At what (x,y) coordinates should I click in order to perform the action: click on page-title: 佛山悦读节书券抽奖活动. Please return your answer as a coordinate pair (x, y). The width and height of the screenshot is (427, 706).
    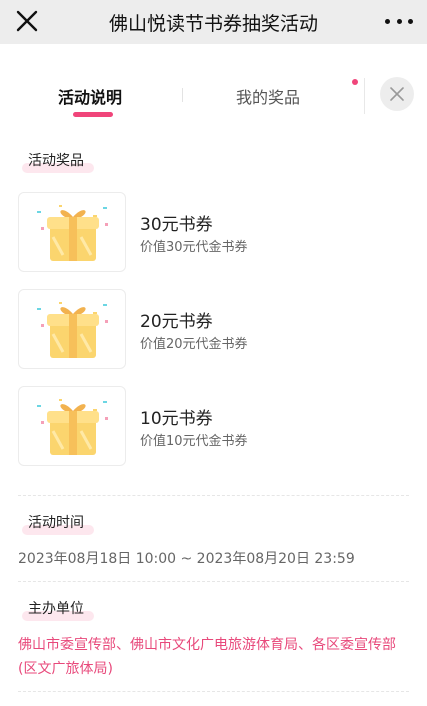
    Looking at the image, I should click on (213, 23).